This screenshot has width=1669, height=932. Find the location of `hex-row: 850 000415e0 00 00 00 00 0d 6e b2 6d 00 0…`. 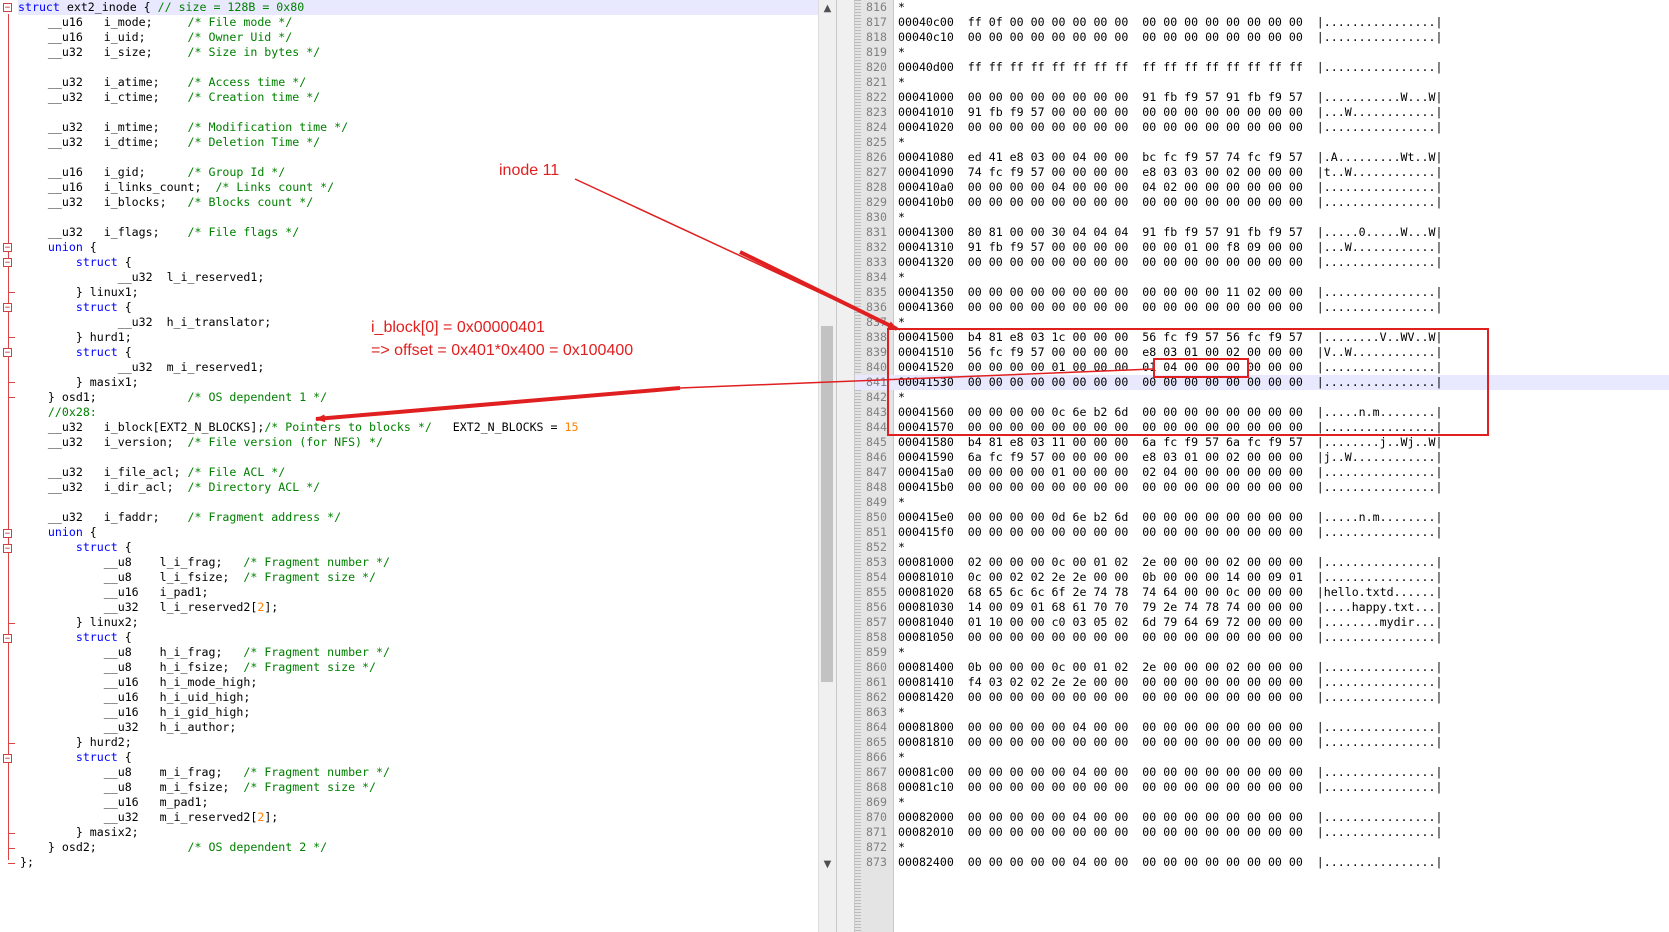

hex-row: 850 000415e0 00 00 00 00 0d 6e b2 6d 00 0… is located at coordinates (1262, 517).